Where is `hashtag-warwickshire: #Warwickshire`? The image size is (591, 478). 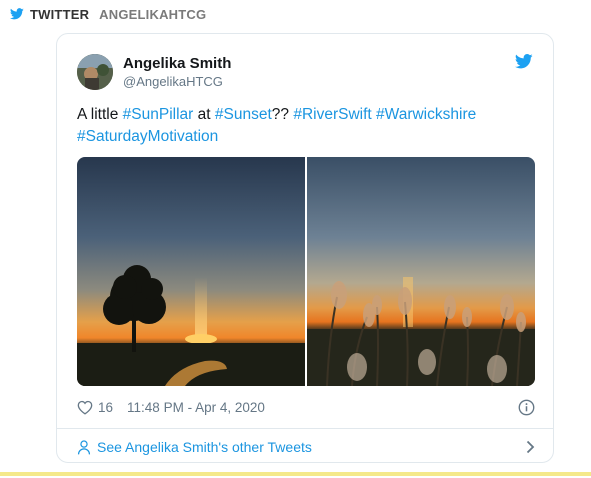
hashtag-warwickshire: #Warwickshire is located at coordinates (426, 114).